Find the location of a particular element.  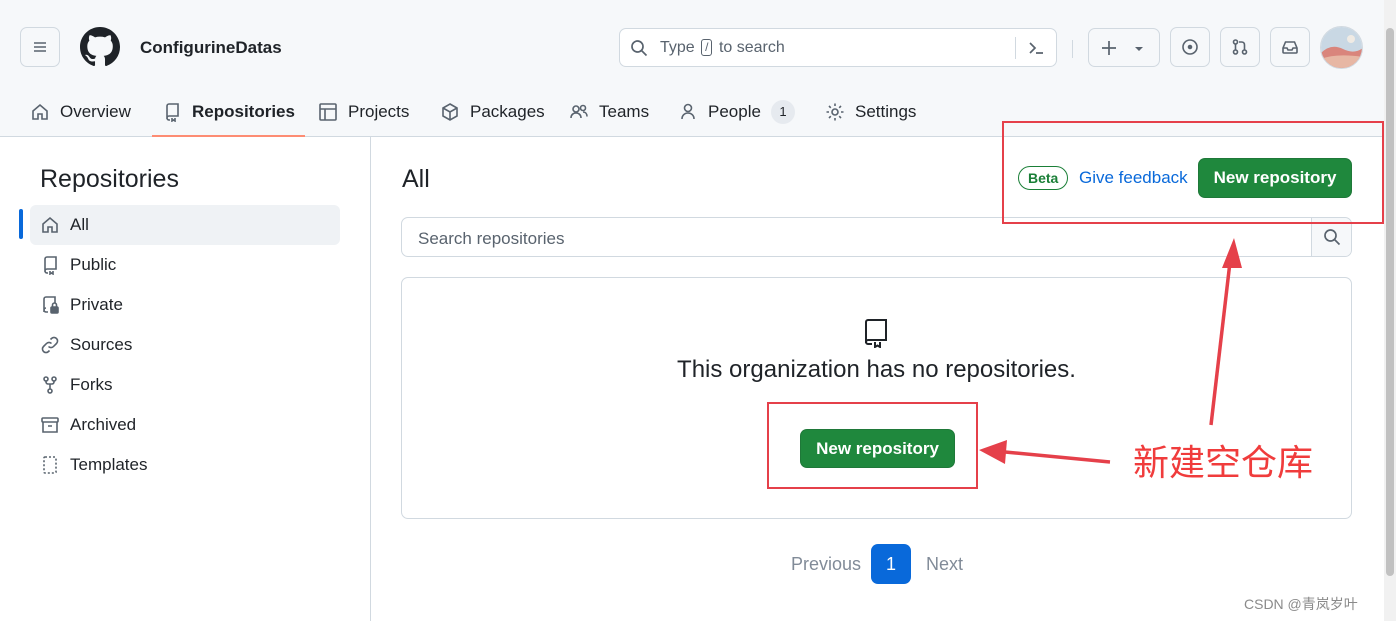

top-bar: ConfigurineDatas Type / to search is located at coordinates (692, 48).